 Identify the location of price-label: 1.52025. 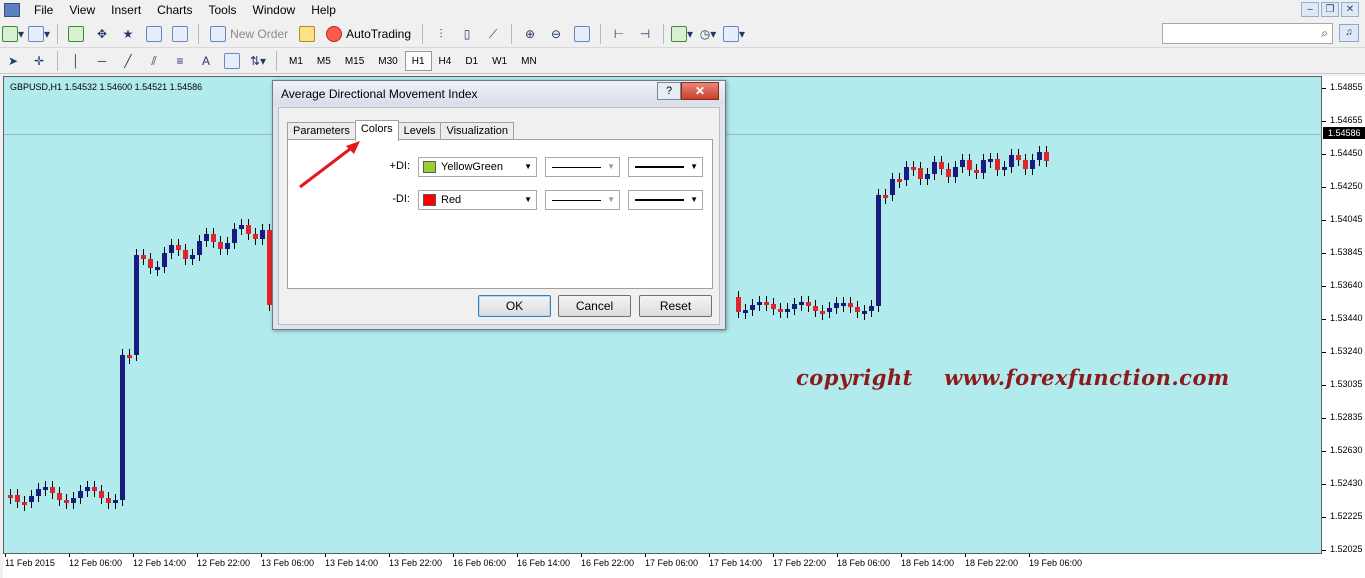
(1346, 549).